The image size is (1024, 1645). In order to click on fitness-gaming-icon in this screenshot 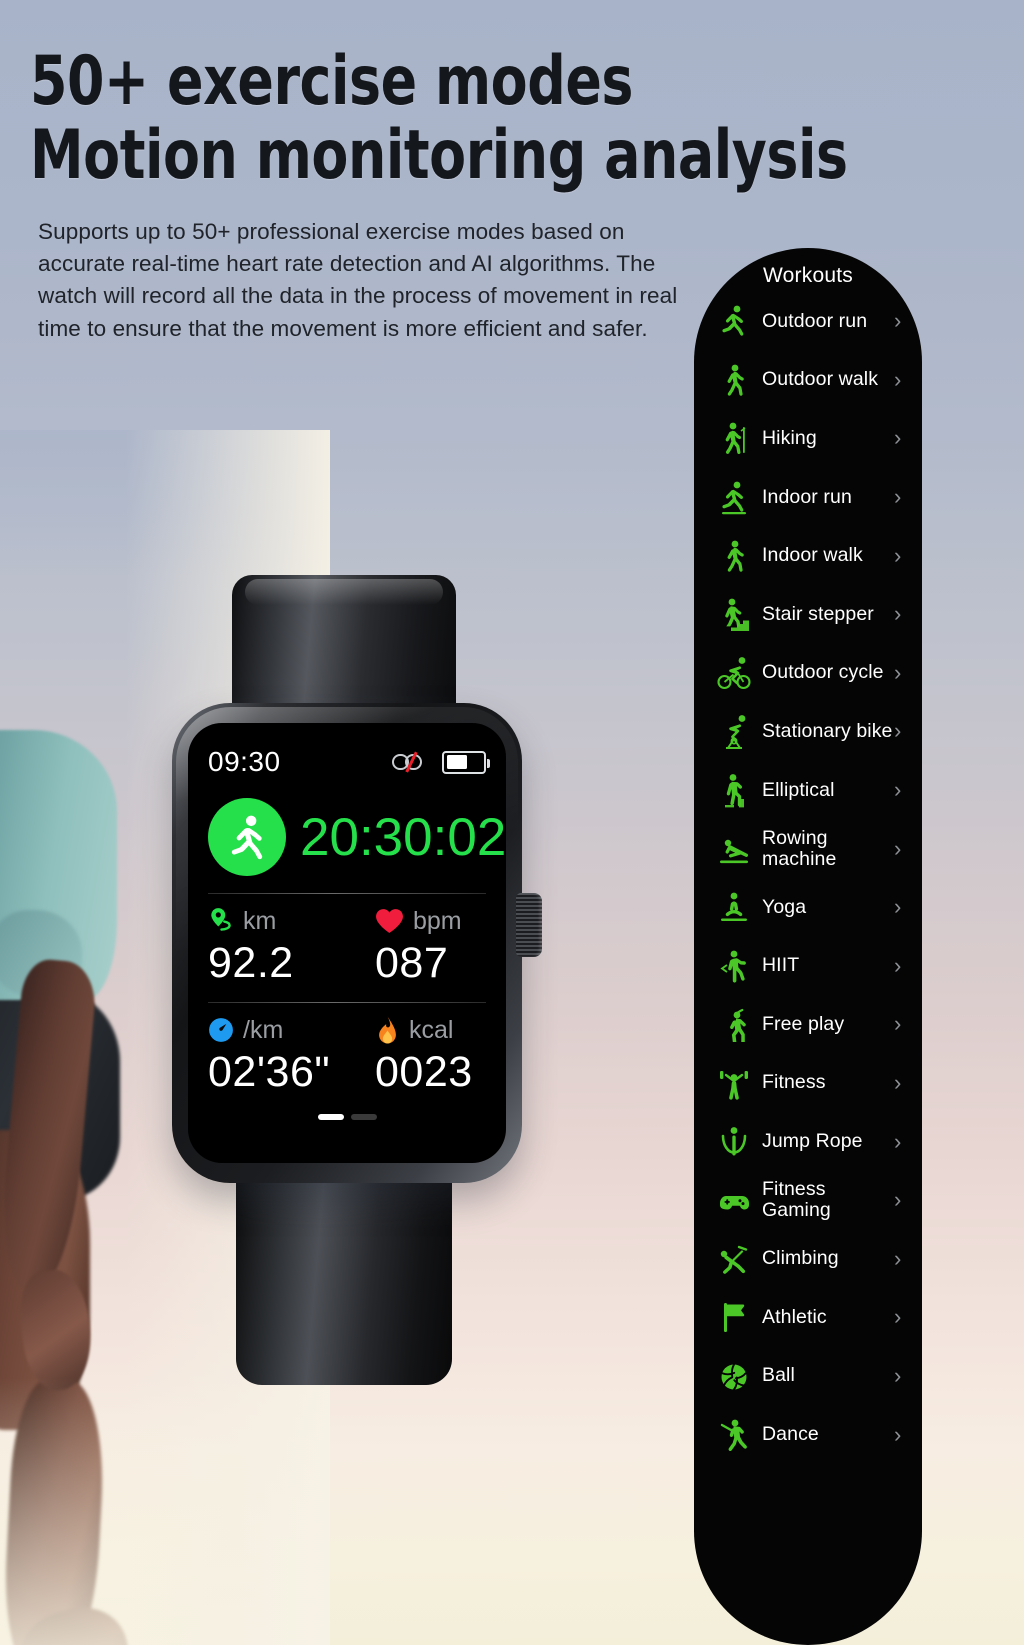, I will do `click(734, 1200)`.